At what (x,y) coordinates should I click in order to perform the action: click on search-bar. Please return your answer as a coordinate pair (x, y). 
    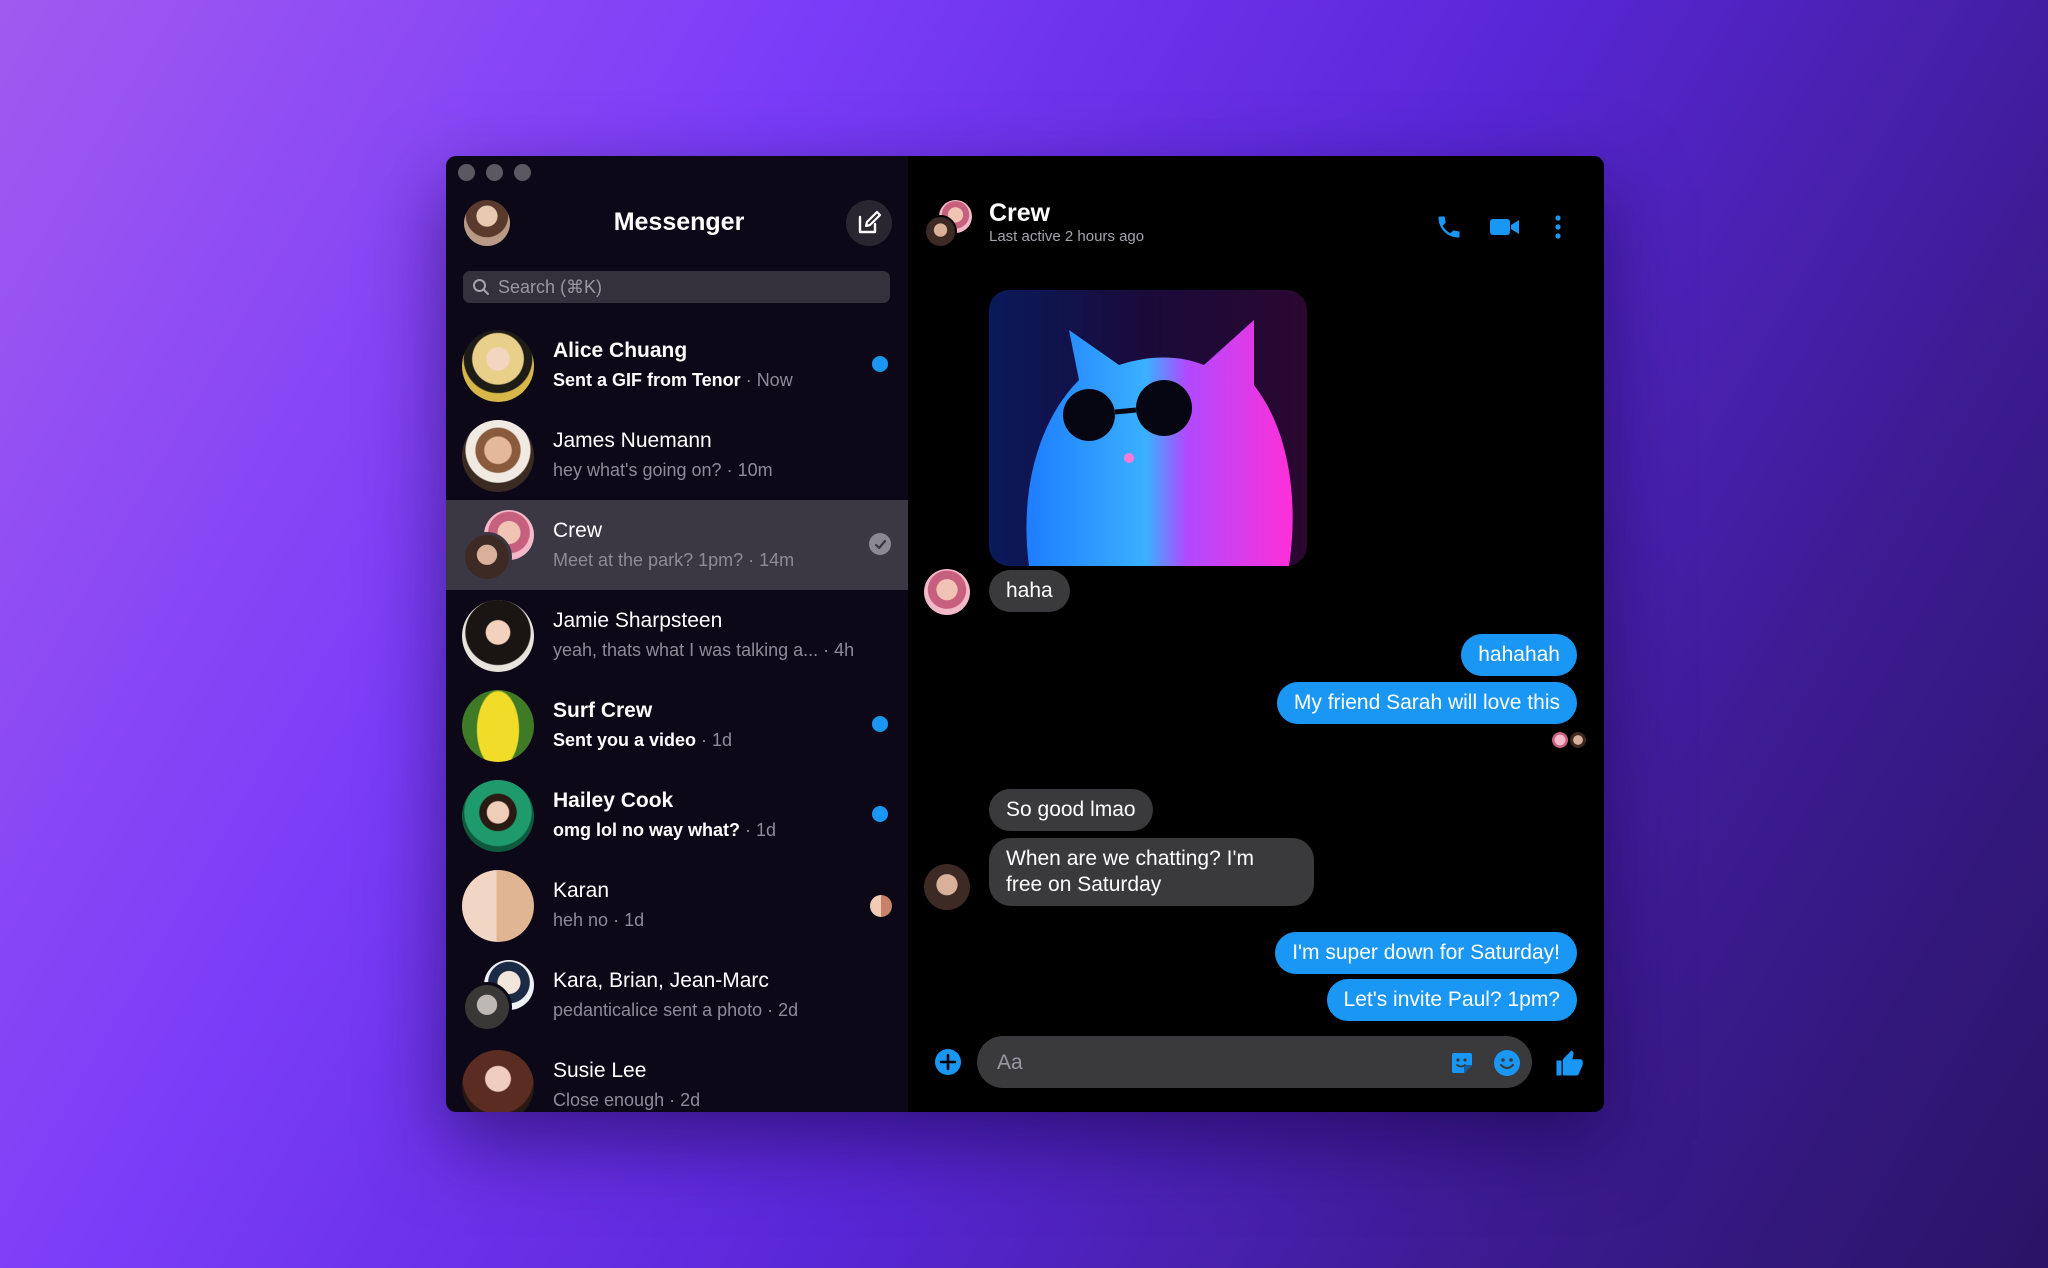
    Looking at the image, I should click on (676, 287).